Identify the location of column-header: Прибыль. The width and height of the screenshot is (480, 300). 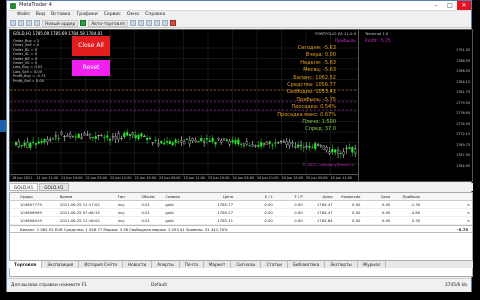
(407, 196).